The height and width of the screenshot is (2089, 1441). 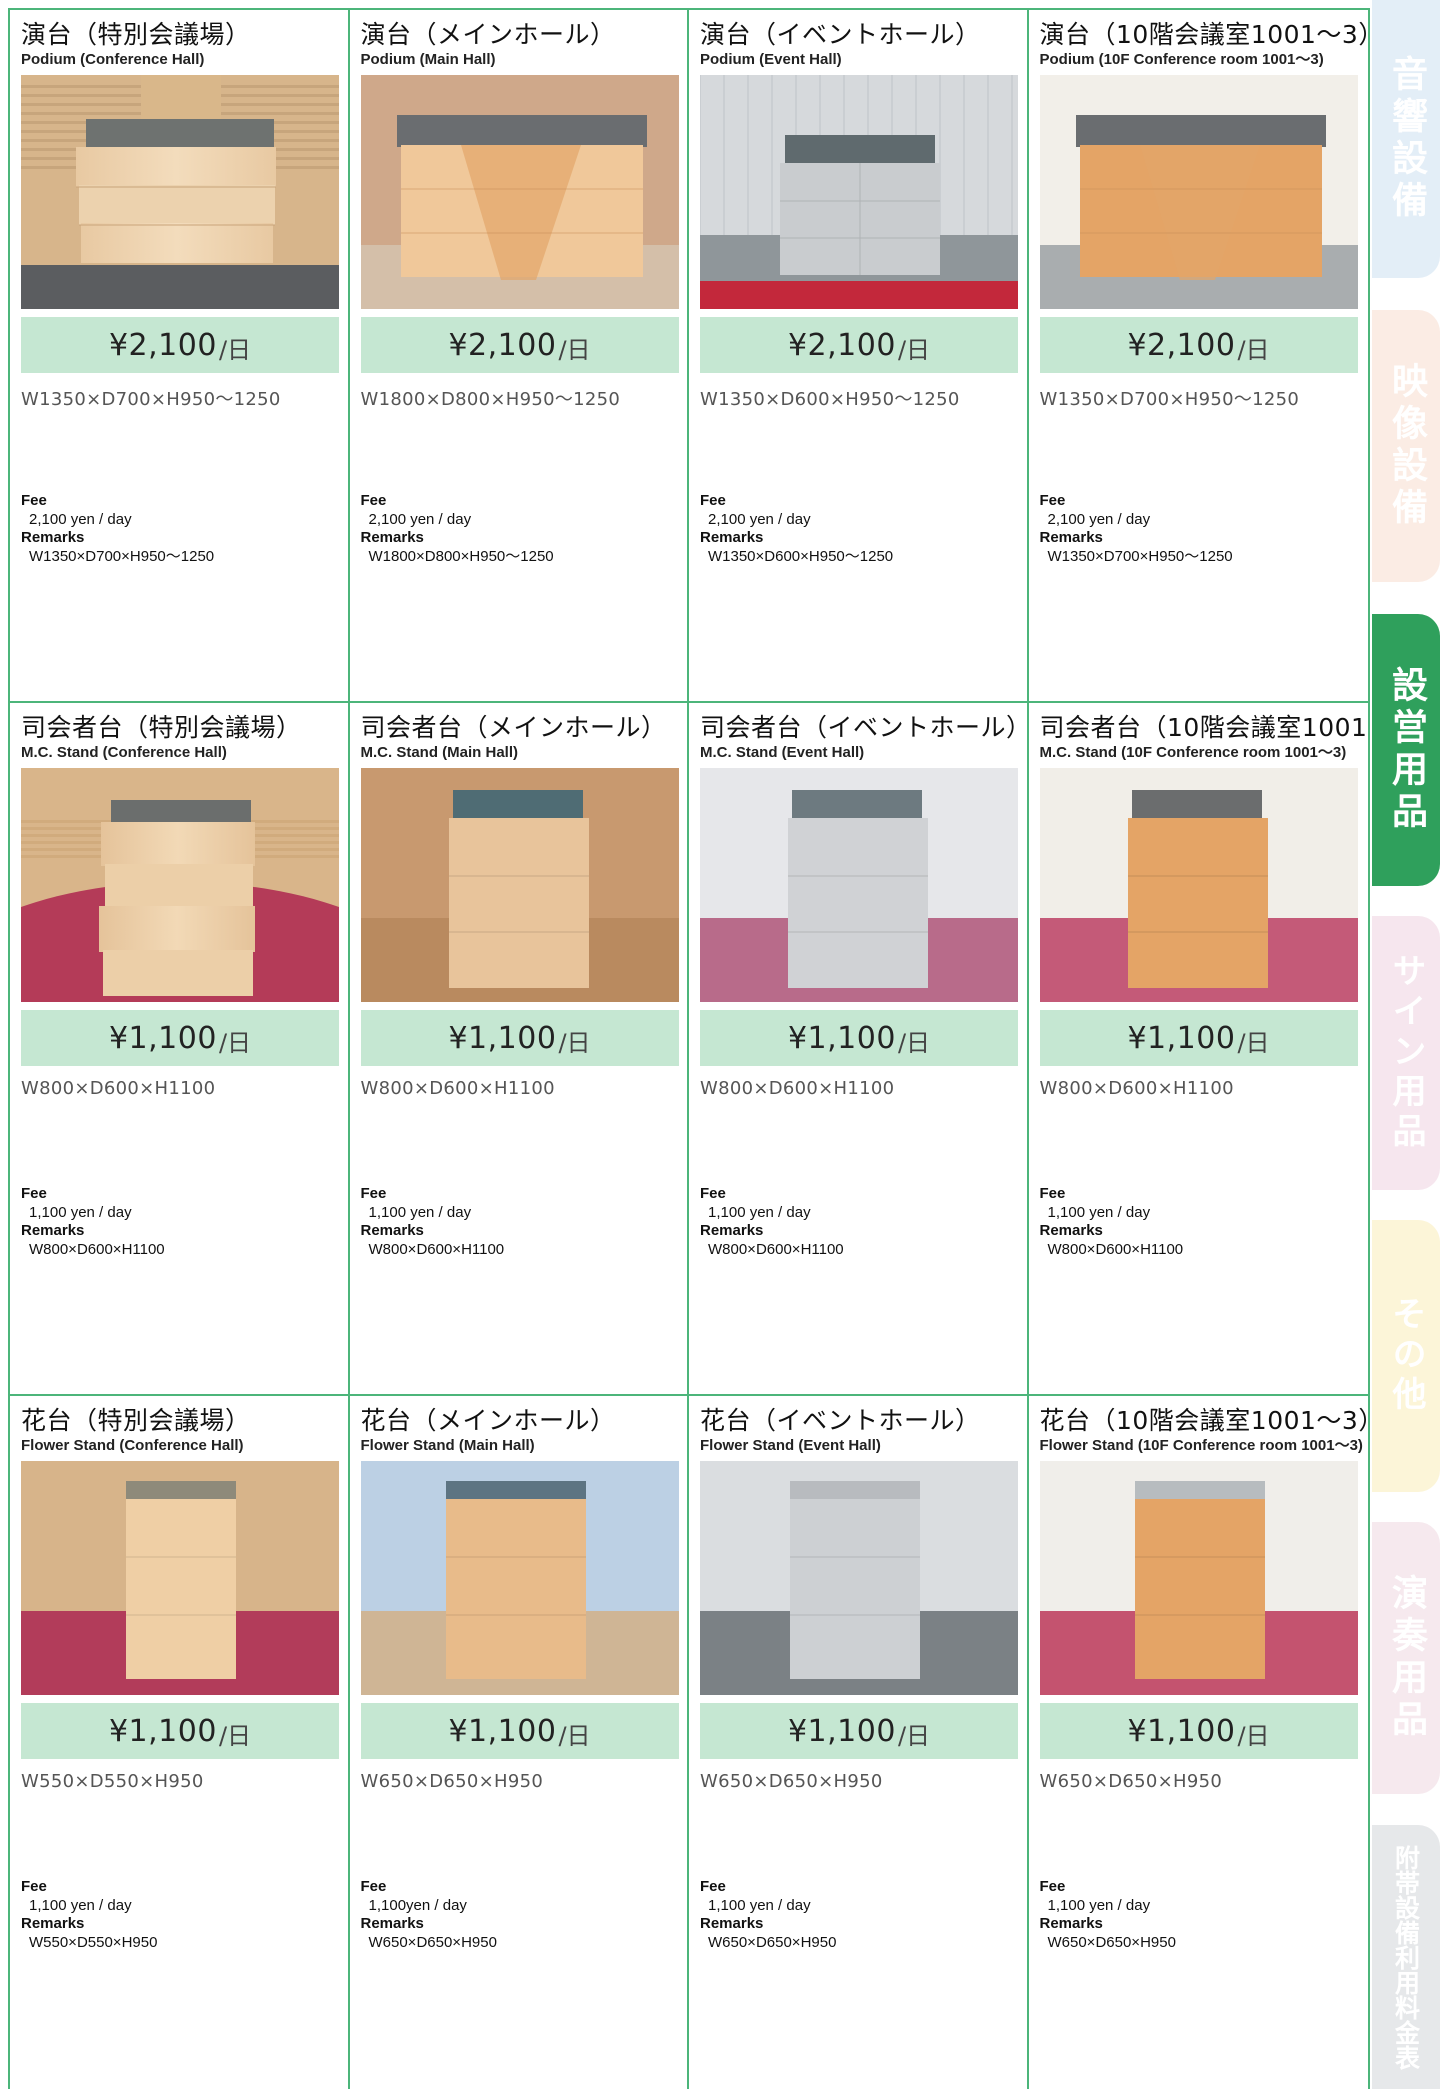 I want to click on category-tab-label: その他, so click(x=1406, y=1356).